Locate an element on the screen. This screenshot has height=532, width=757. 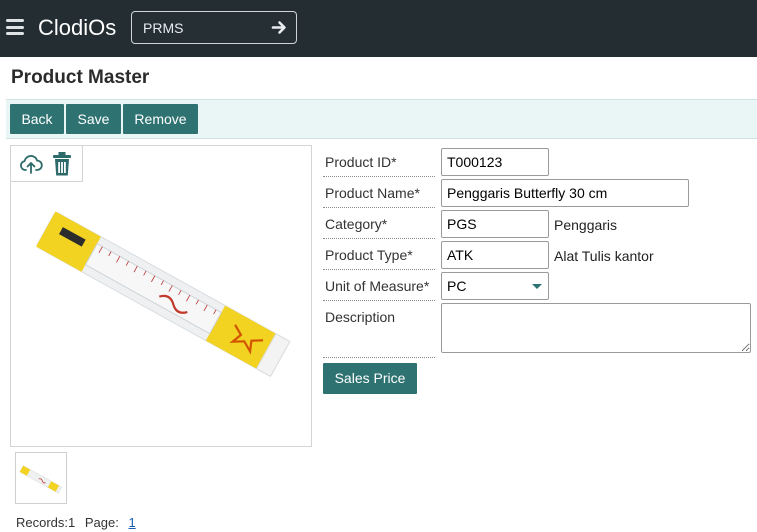
page-title: Product Master is located at coordinates (80, 77).